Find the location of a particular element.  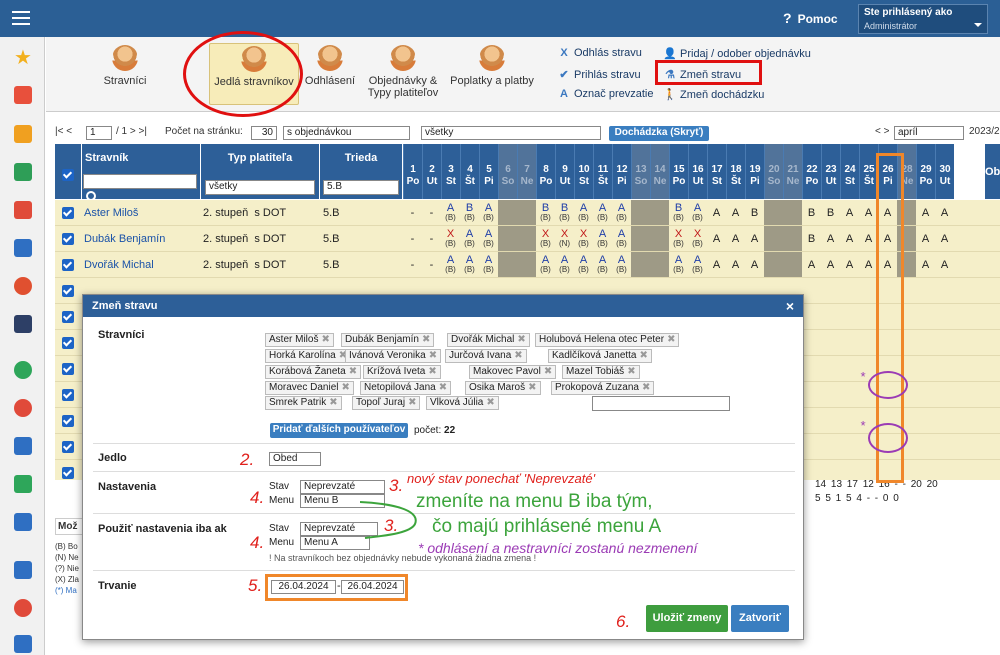

objednavky-button: Objednávky & Typy platiteľov is located at coordinates (403, 72).